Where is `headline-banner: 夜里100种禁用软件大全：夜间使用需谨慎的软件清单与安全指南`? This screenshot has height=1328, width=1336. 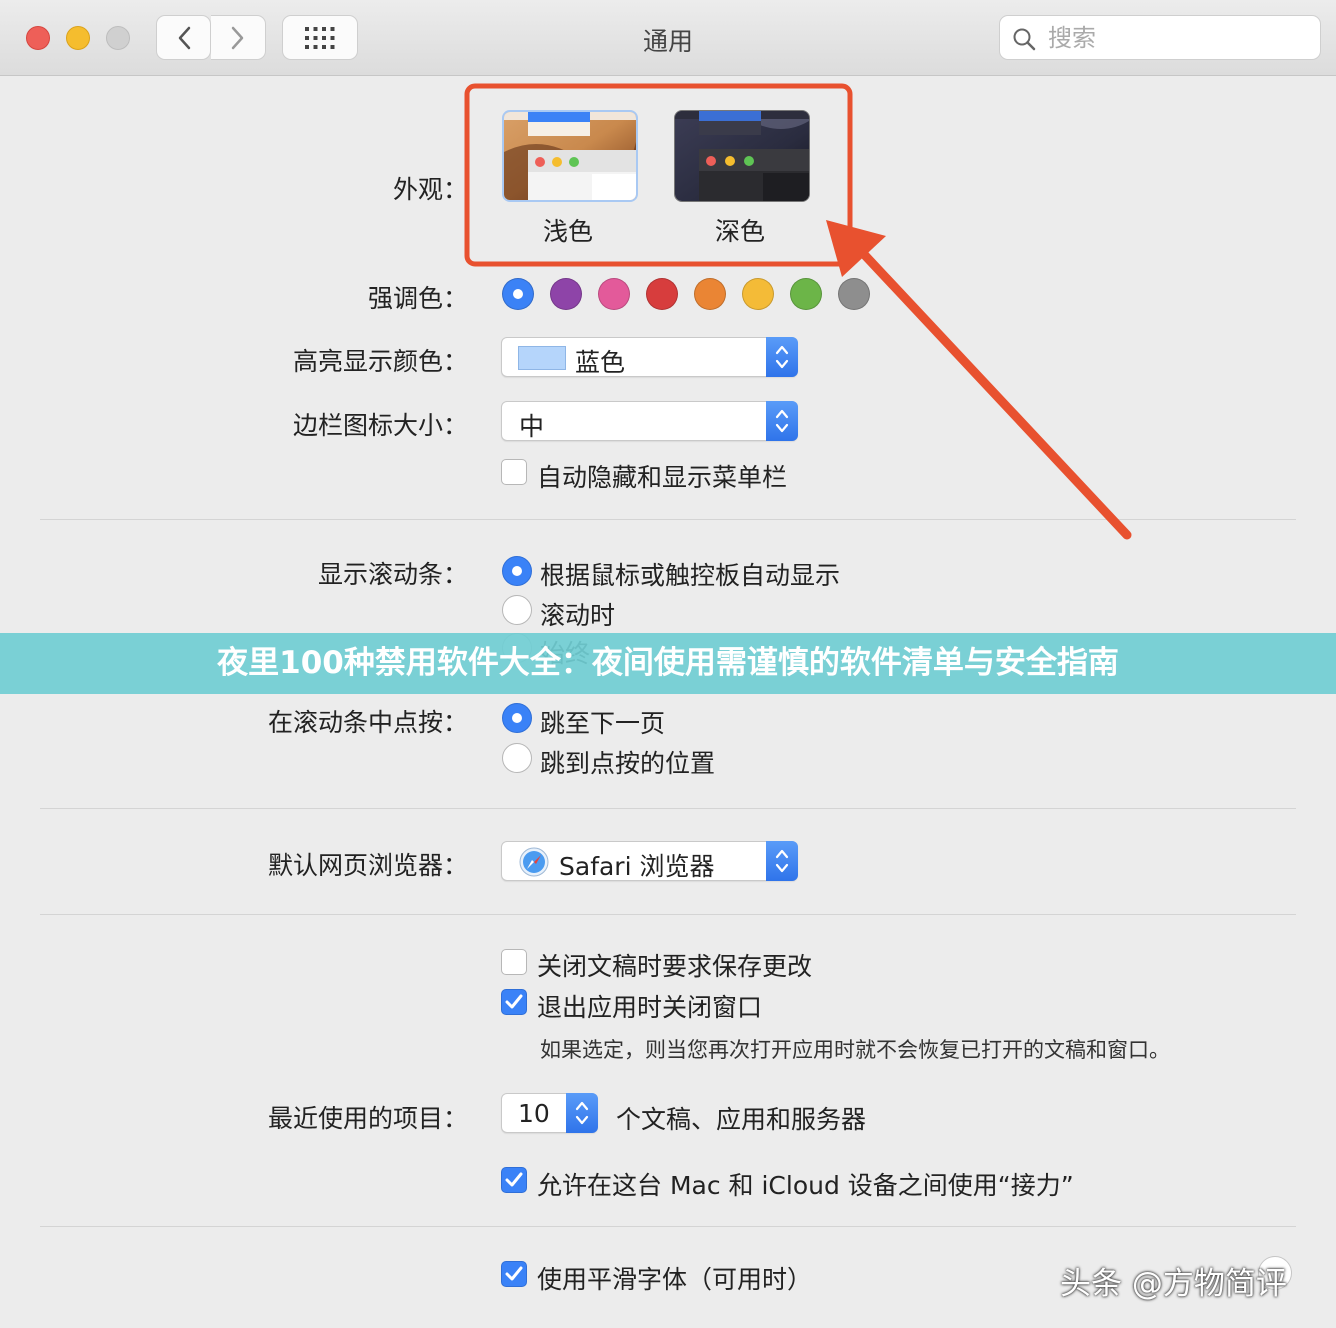 headline-banner: 夜里100种禁用软件大全：夜间使用需谨慎的软件清单与安全指南 is located at coordinates (668, 663).